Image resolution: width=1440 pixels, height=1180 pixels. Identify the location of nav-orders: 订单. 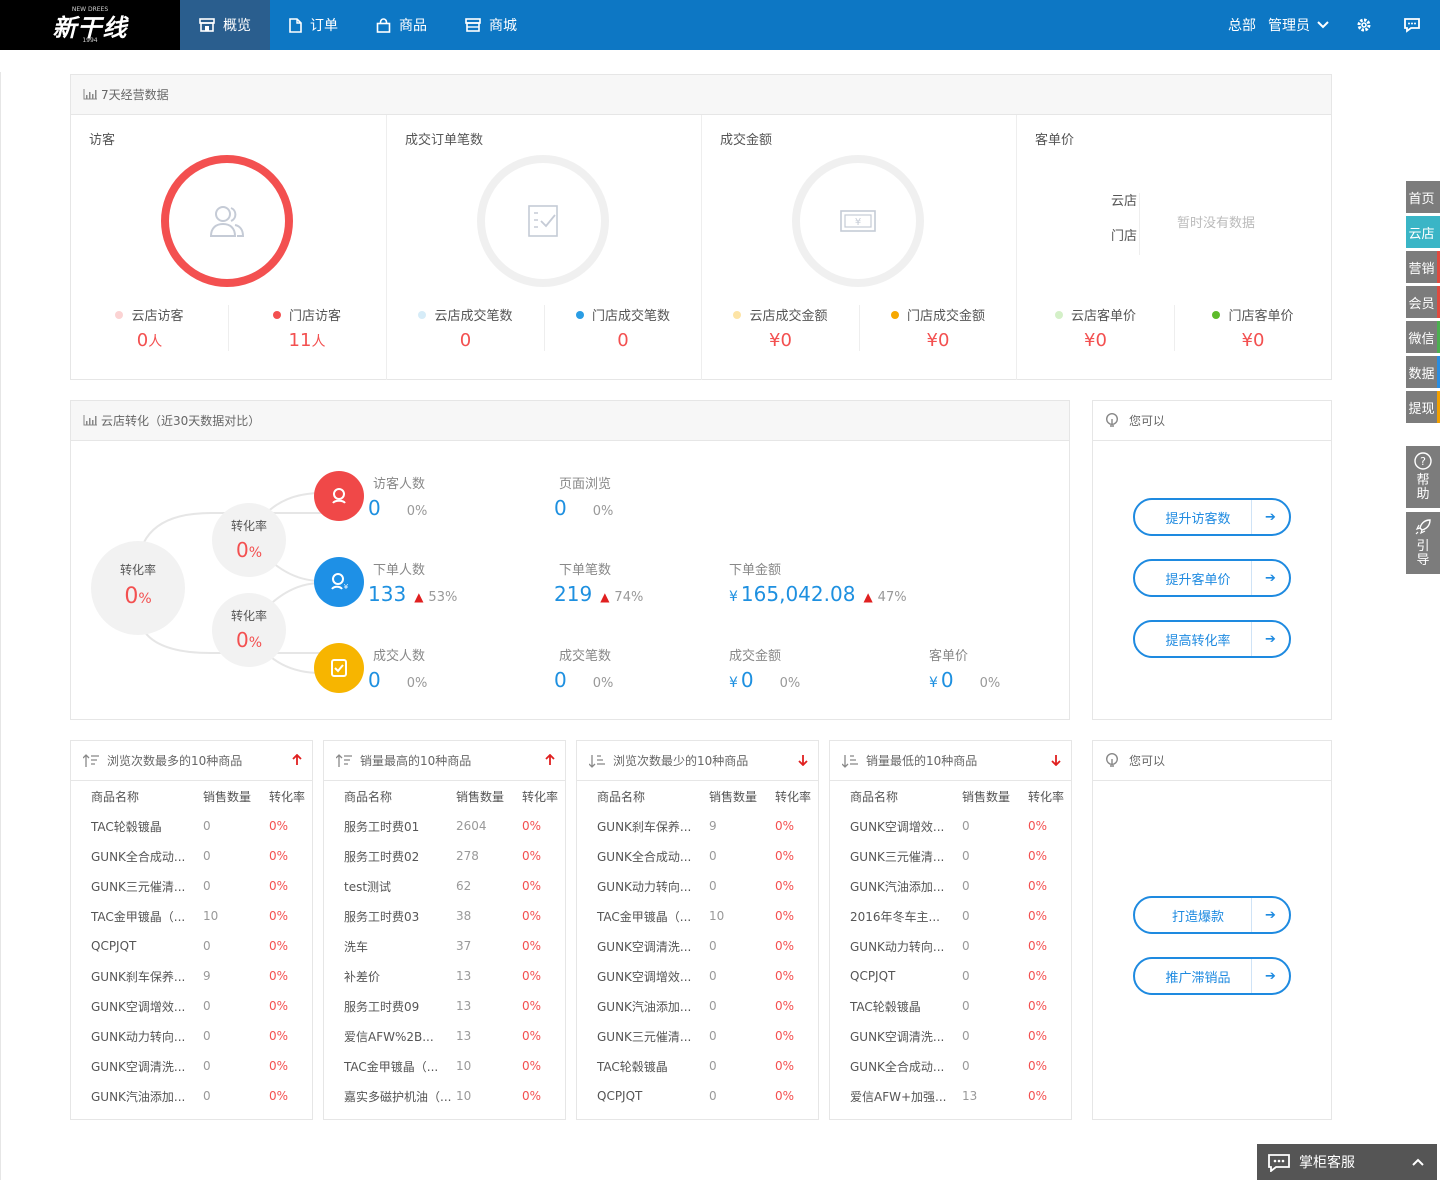
(313, 25).